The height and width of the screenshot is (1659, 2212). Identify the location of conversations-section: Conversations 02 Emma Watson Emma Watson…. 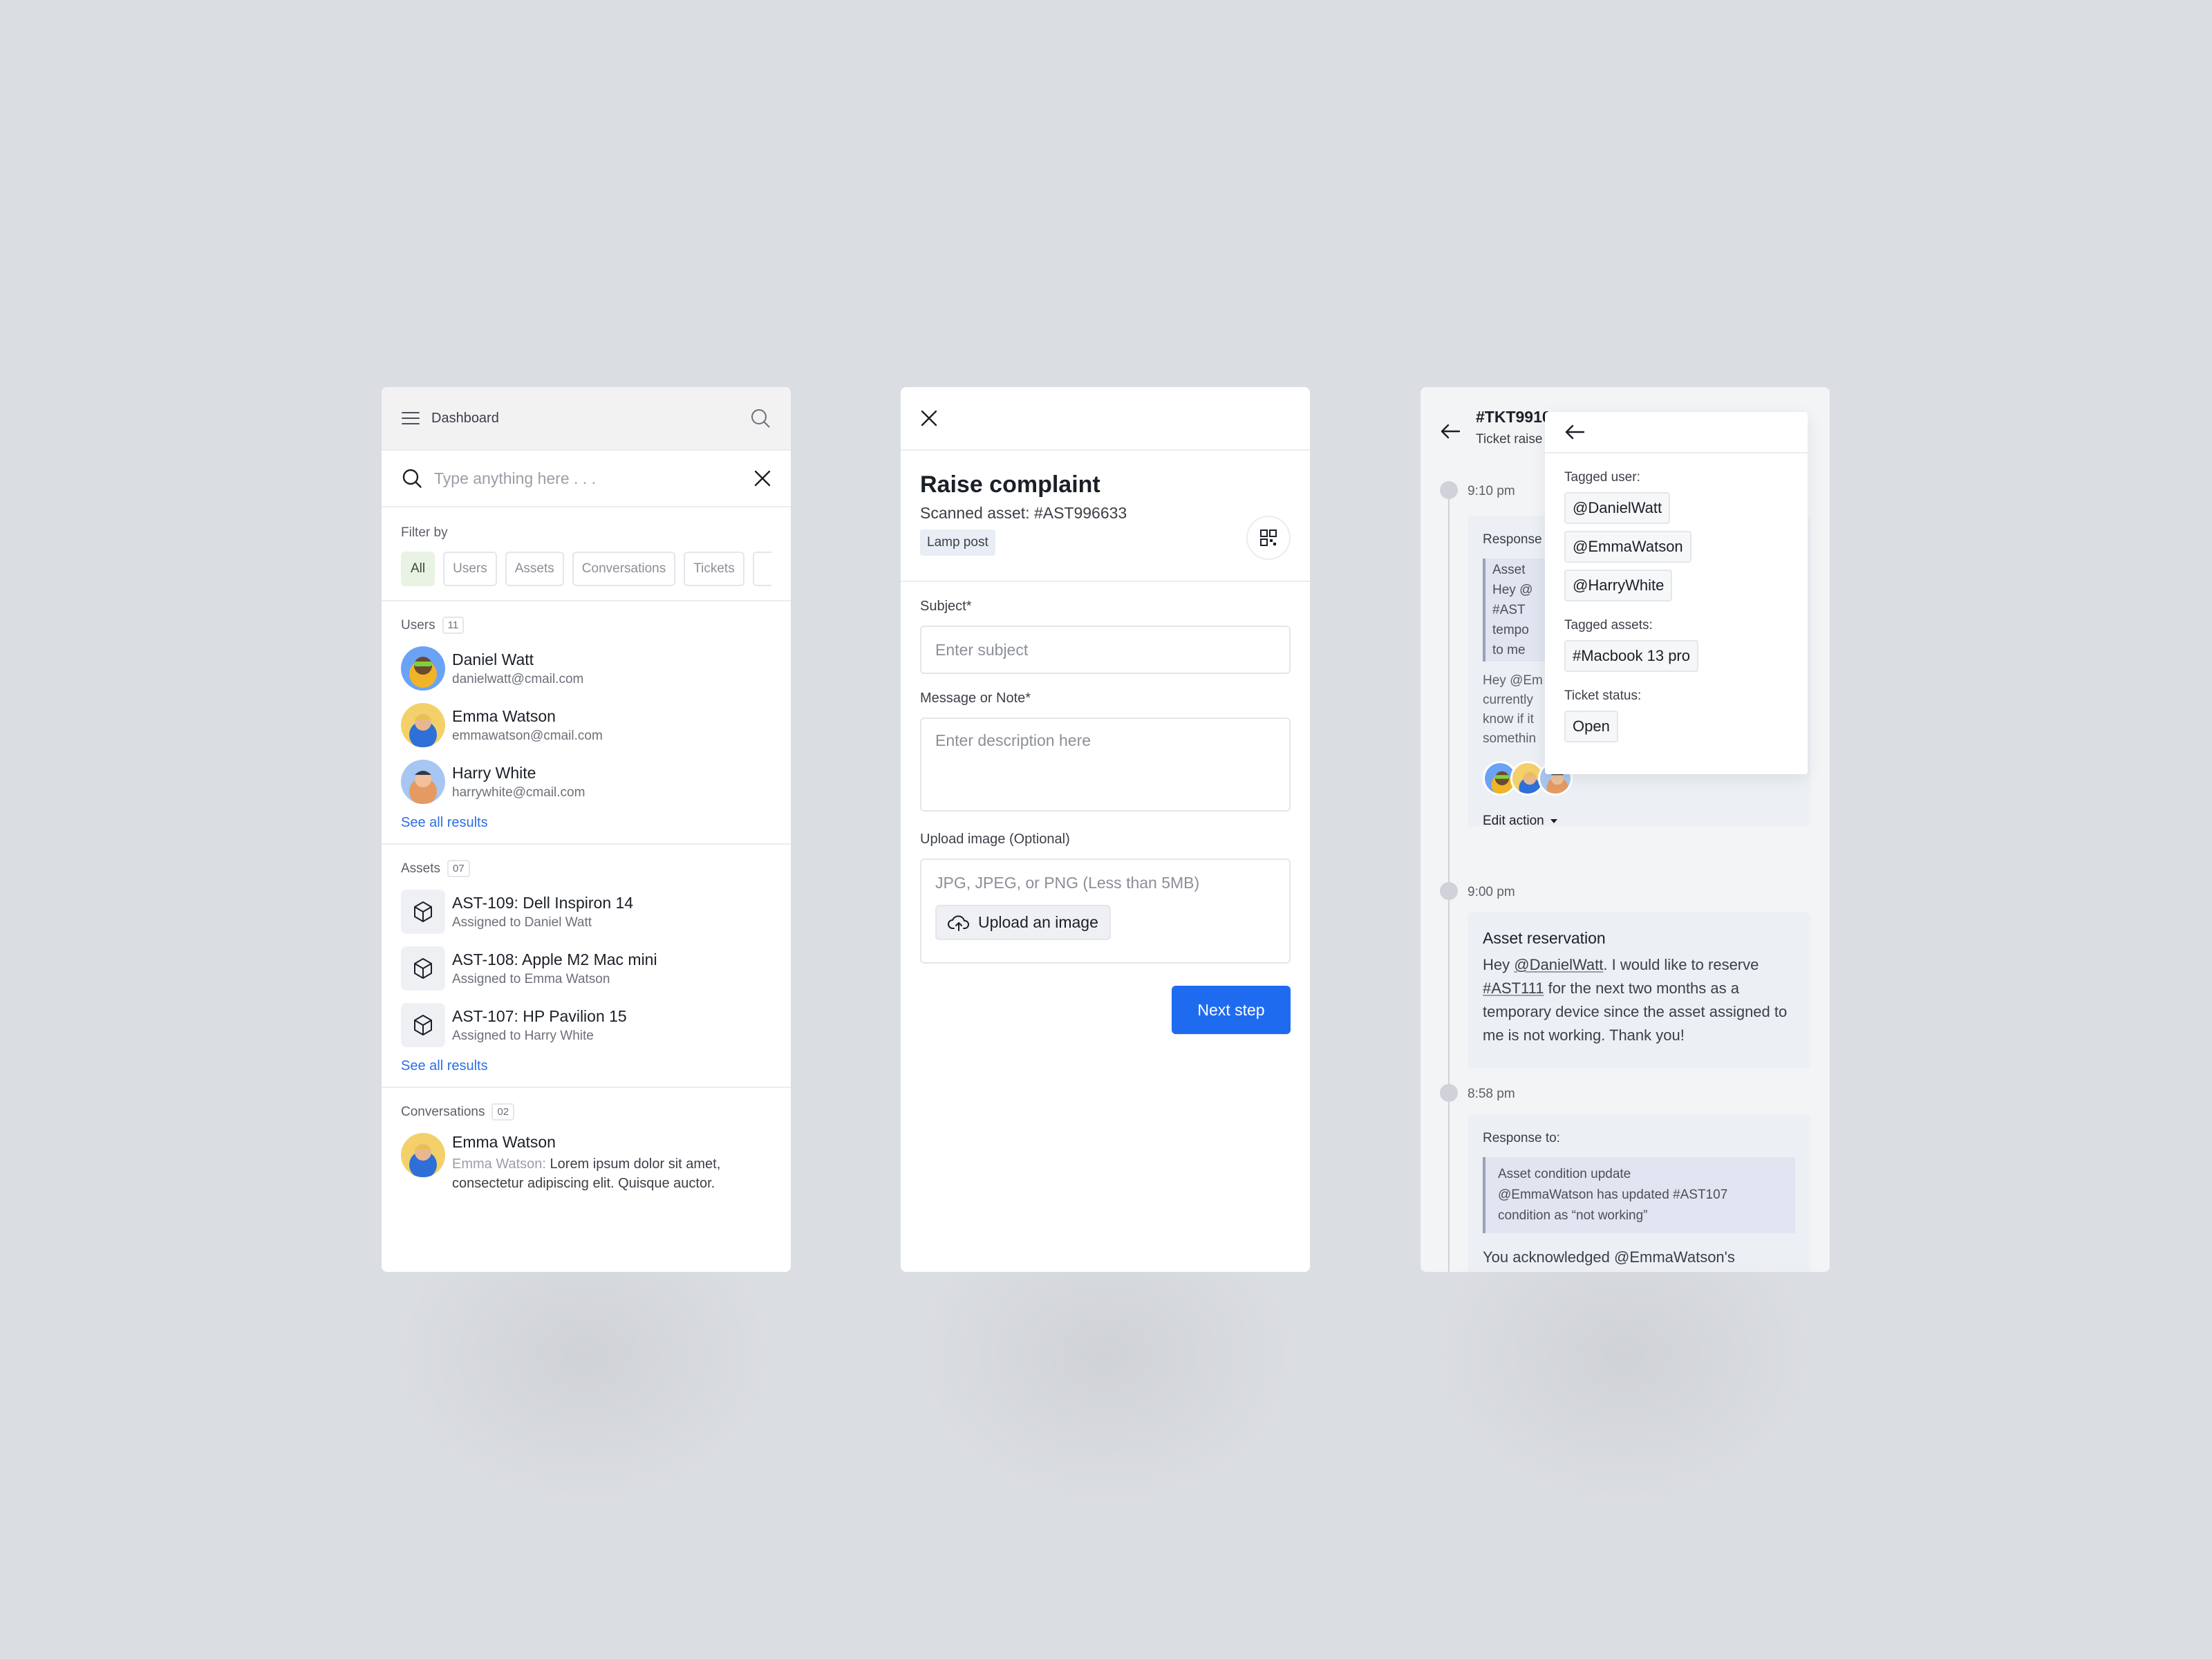
(586, 1147).